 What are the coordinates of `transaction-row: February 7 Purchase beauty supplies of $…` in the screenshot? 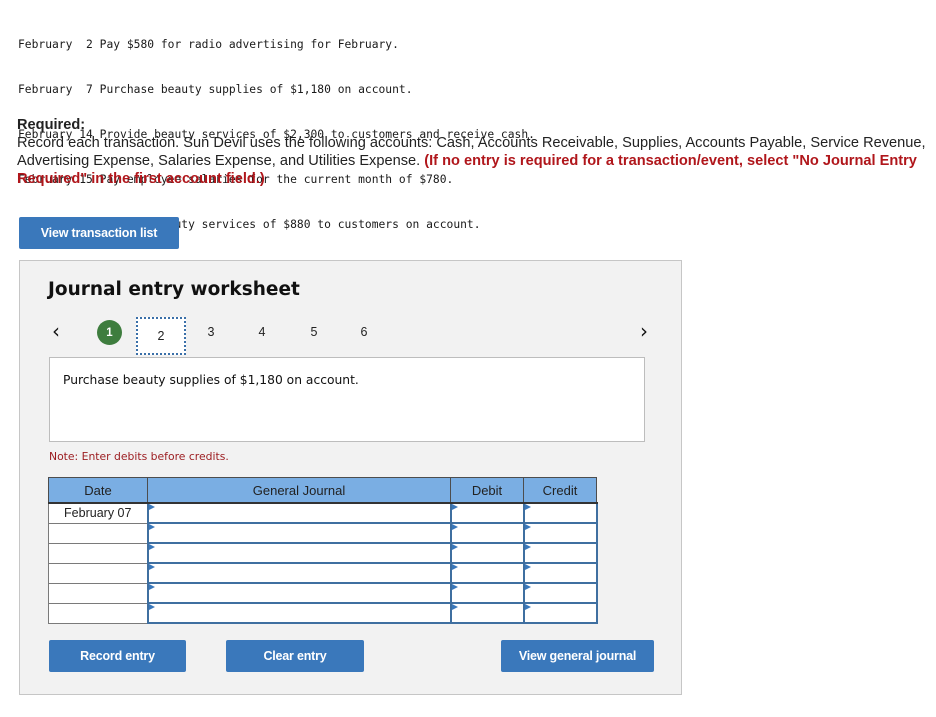 It's located at (215, 89).